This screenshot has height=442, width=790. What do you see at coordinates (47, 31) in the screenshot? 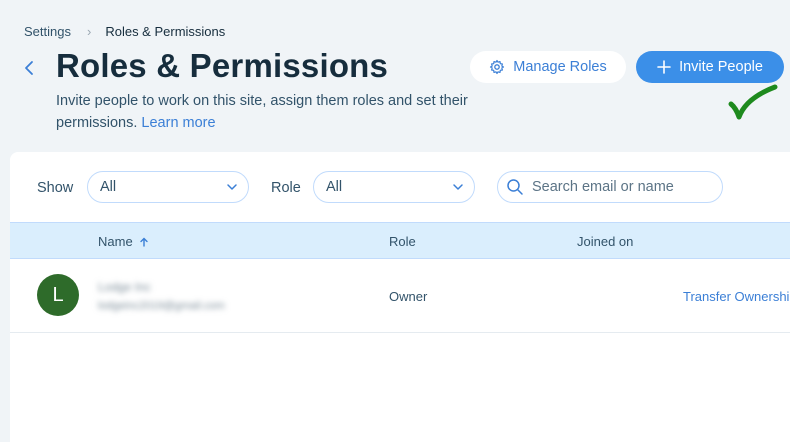
I see `breadcrumb-settings: Settings` at bounding box center [47, 31].